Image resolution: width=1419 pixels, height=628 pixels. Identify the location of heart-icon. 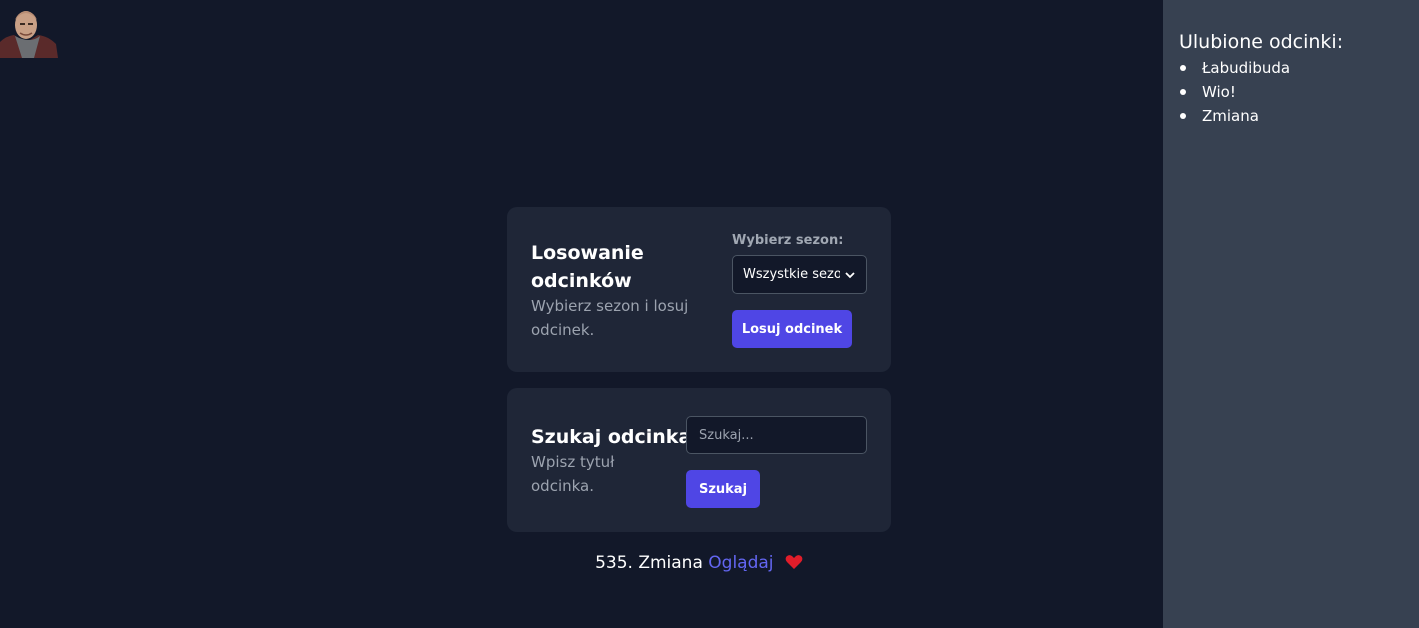
(794, 562).